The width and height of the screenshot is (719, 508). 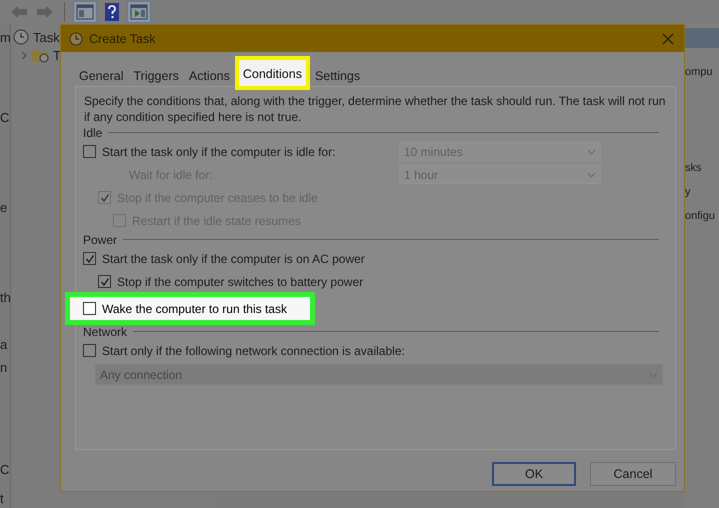 I want to click on section-heading: Power, so click(x=100, y=239).